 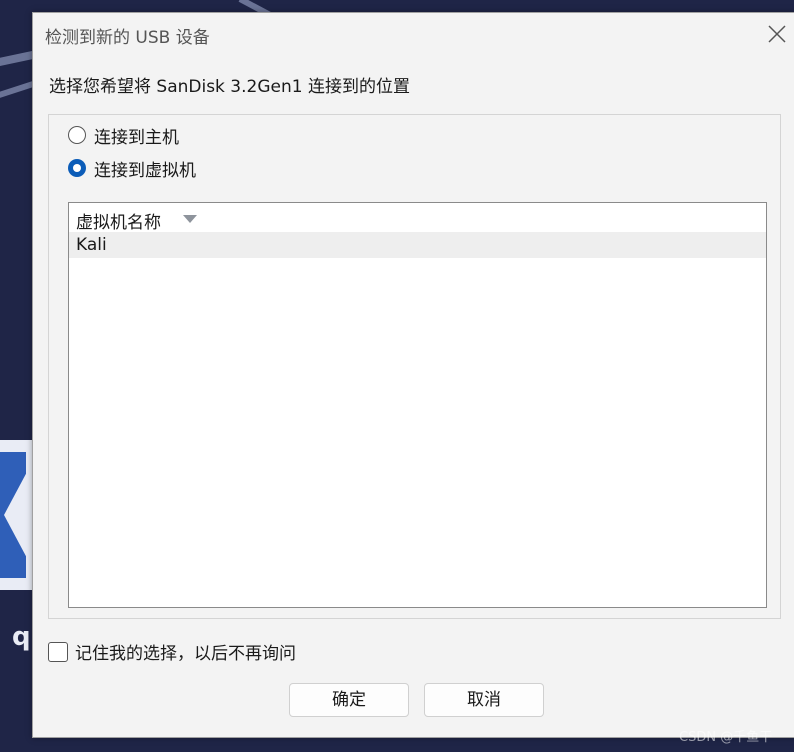 I want to click on desktop-partial-text: q, so click(x=21, y=637).